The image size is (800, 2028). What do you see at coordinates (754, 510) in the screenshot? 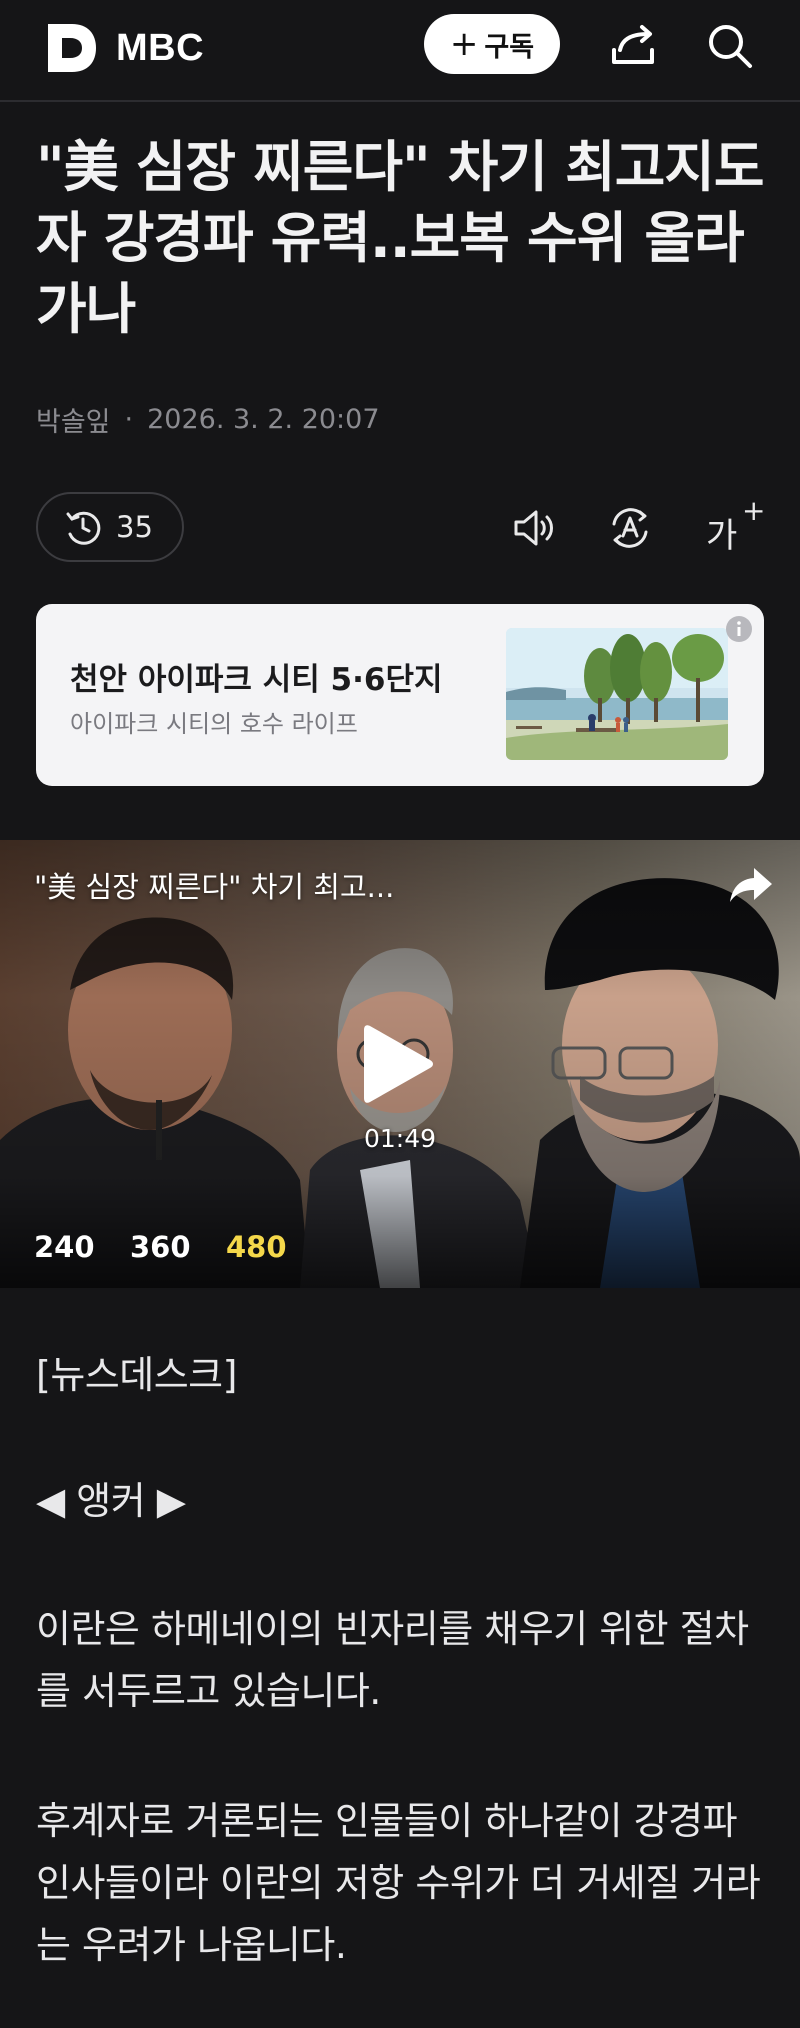
I see `font-size-plus: +` at bounding box center [754, 510].